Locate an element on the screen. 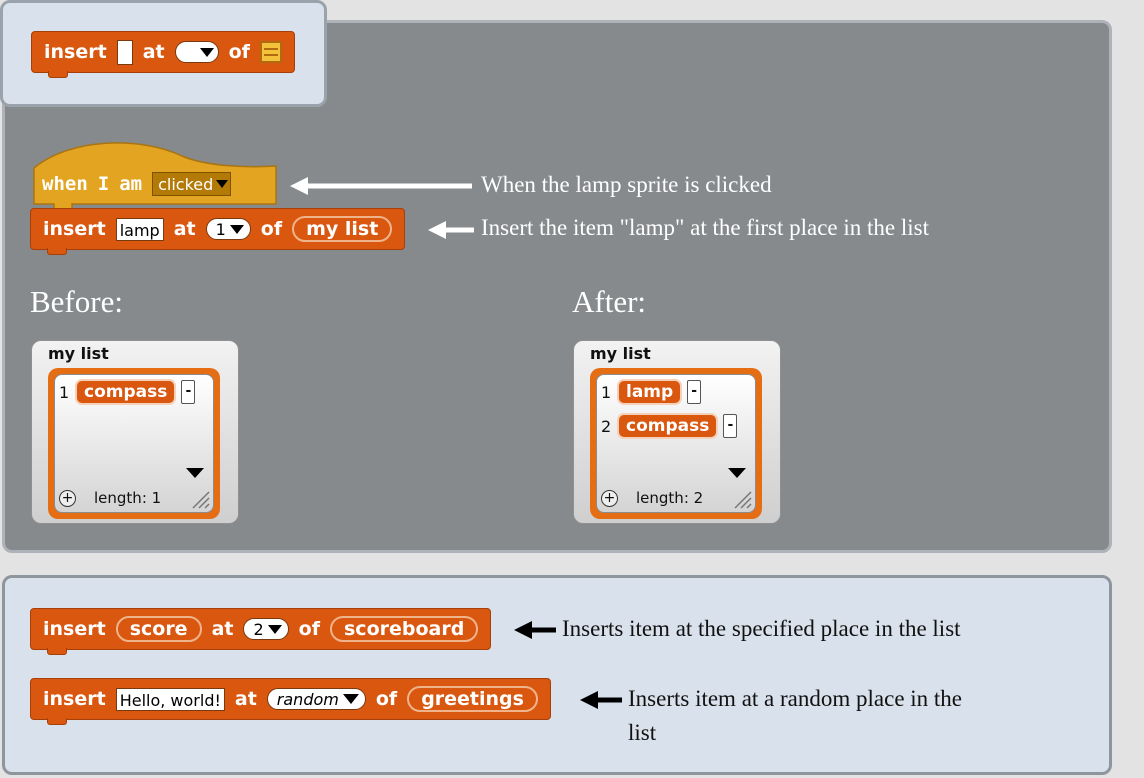 This screenshot has width=1144, height=778. insert-lamp-block: insert lamp at 1 of my list is located at coordinates (218, 231).